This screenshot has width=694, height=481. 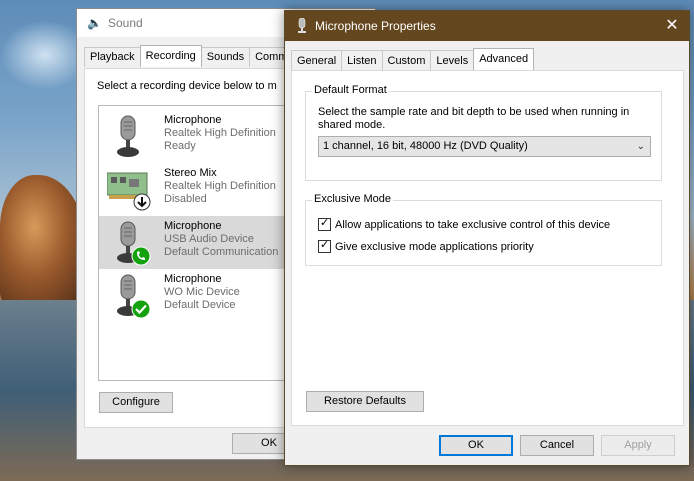 What do you see at coordinates (190, 173) in the screenshot?
I see `device-name: Stereo Mix` at bounding box center [190, 173].